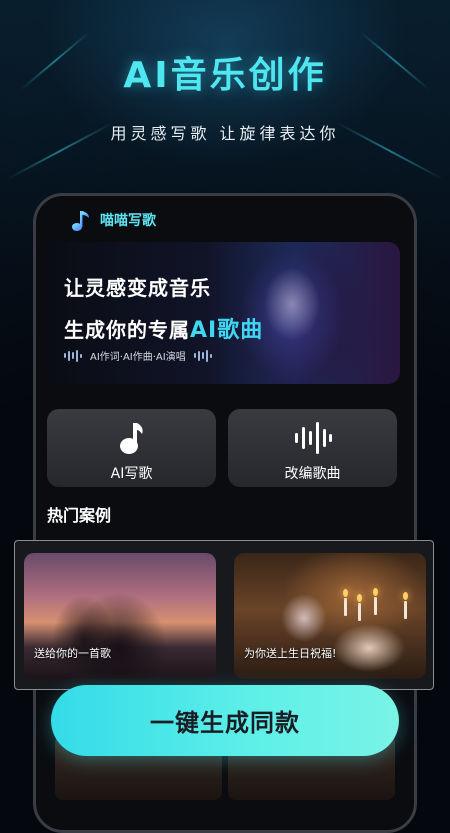  I want to click on adapt-song-button: 改编歌曲, so click(312, 448).